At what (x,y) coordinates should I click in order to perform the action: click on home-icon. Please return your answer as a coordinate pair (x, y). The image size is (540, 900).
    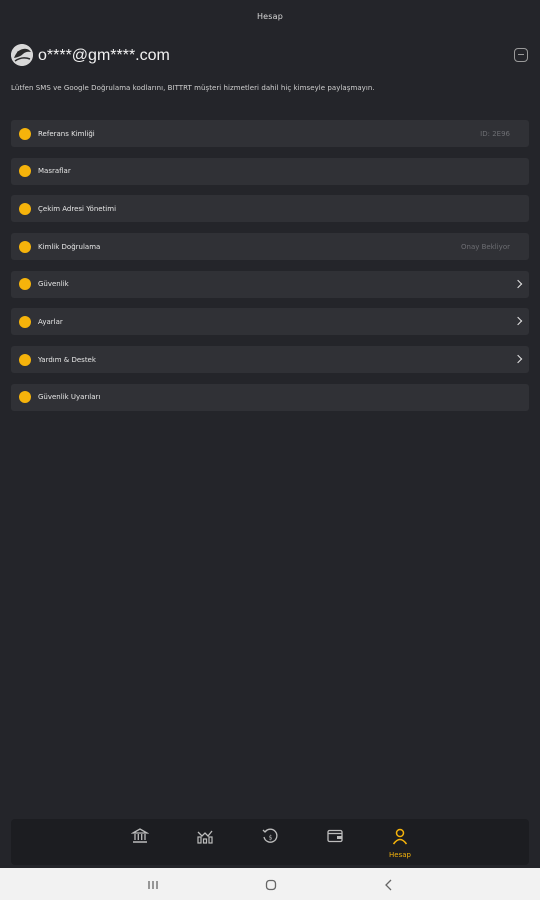
    Looking at the image, I should click on (271, 885).